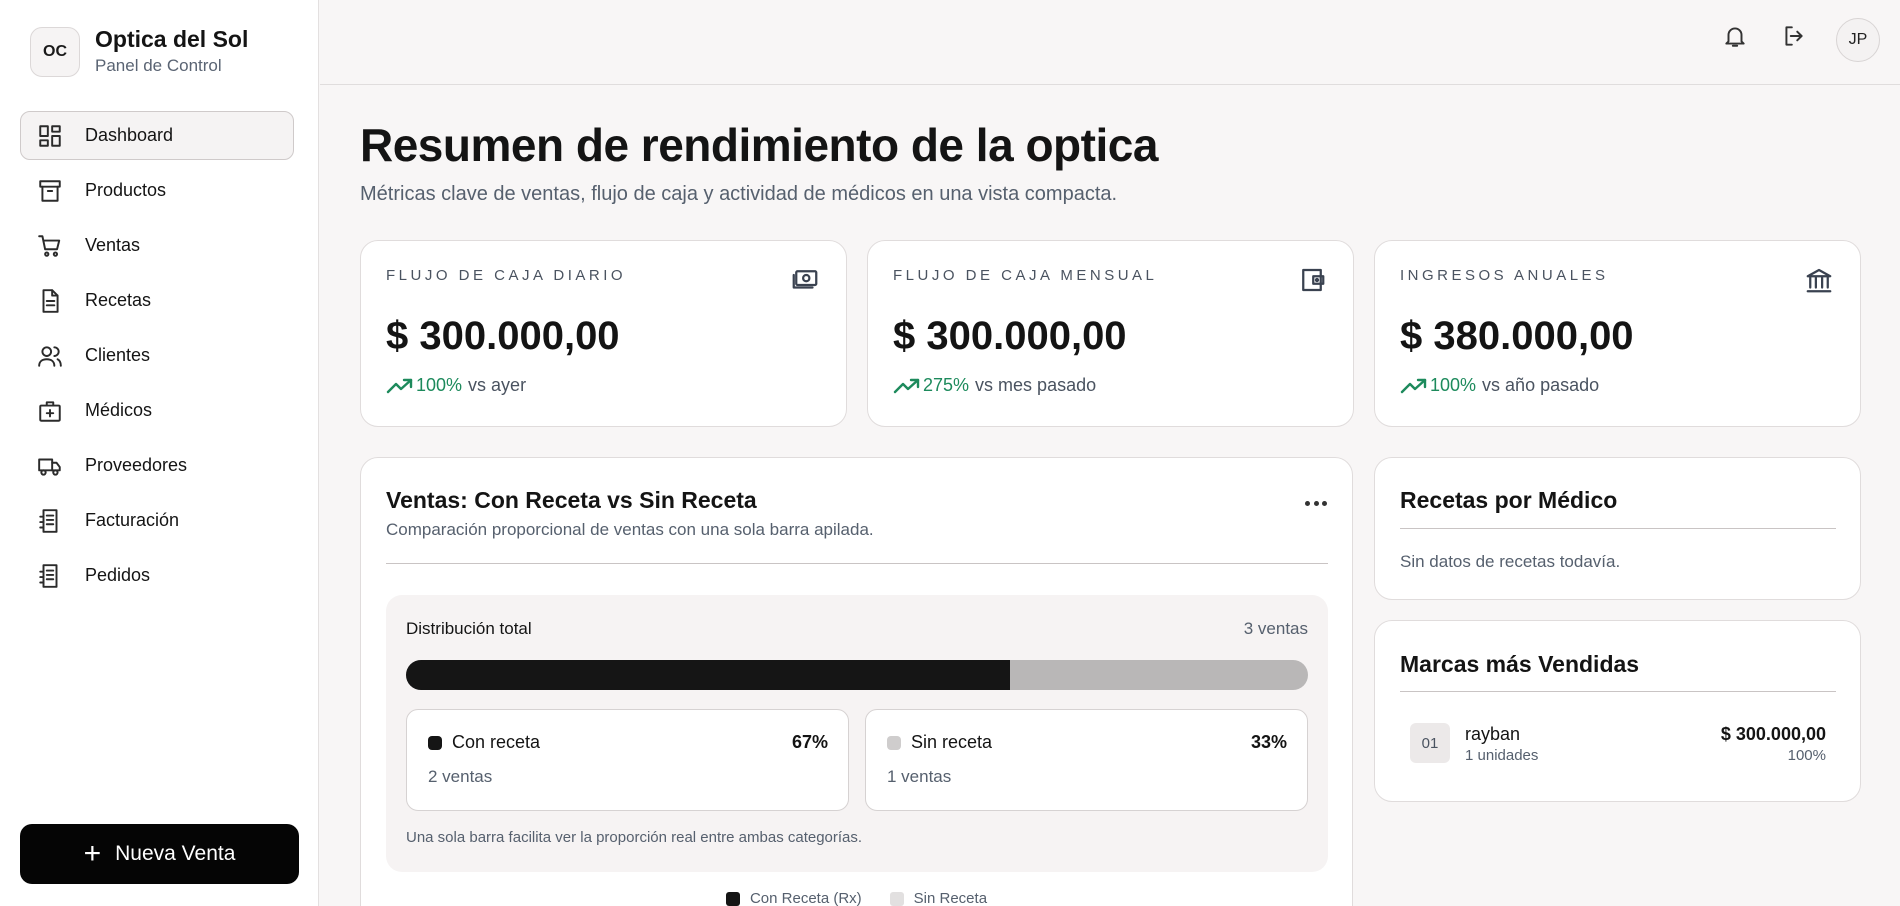 This screenshot has height=906, width=1900. What do you see at coordinates (1316, 503) in the screenshot?
I see `more-options-icon` at bounding box center [1316, 503].